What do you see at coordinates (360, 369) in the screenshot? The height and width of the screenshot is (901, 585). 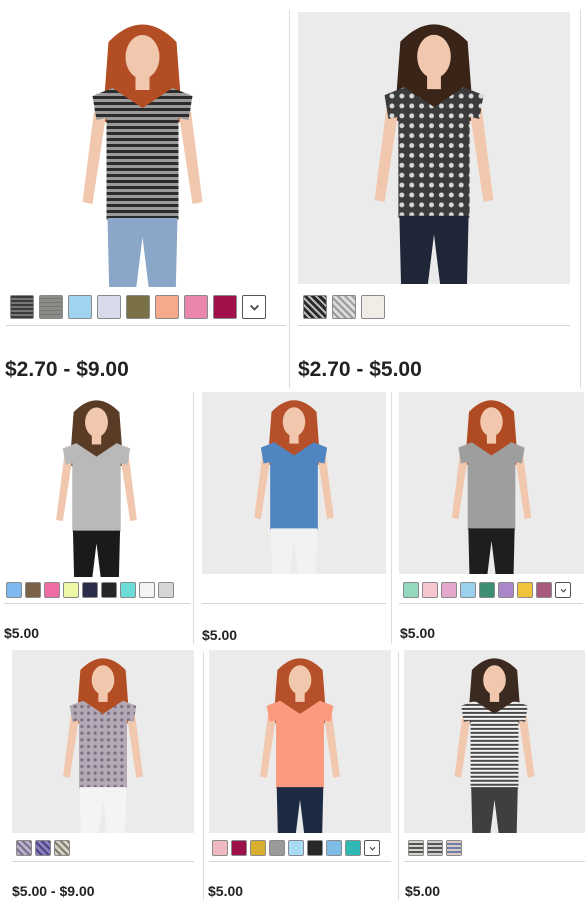 I see `price-range: $2.70 - $5.00` at bounding box center [360, 369].